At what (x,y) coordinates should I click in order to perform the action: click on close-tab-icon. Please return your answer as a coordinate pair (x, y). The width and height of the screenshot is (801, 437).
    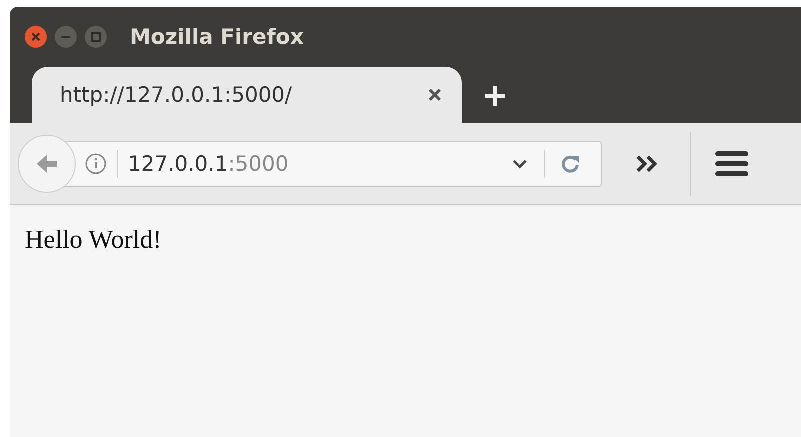
    Looking at the image, I should click on (435, 95).